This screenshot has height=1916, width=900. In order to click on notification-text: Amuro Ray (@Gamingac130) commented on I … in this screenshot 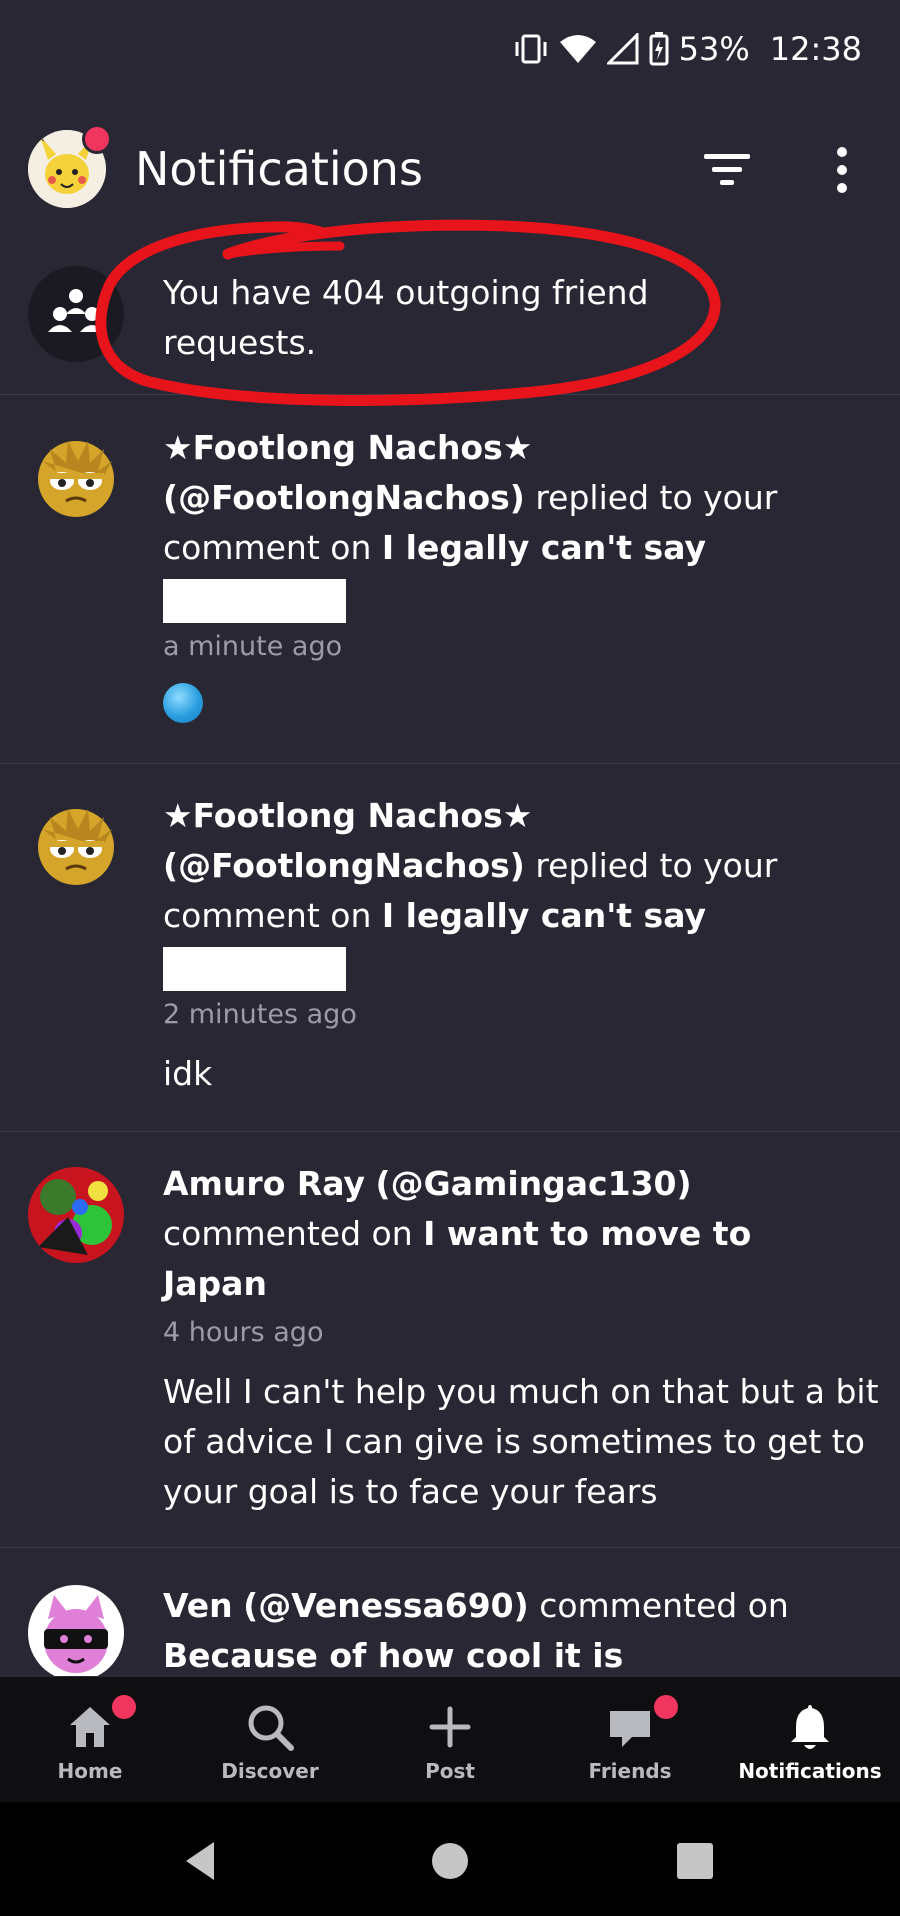, I will do `click(463, 1234)`.